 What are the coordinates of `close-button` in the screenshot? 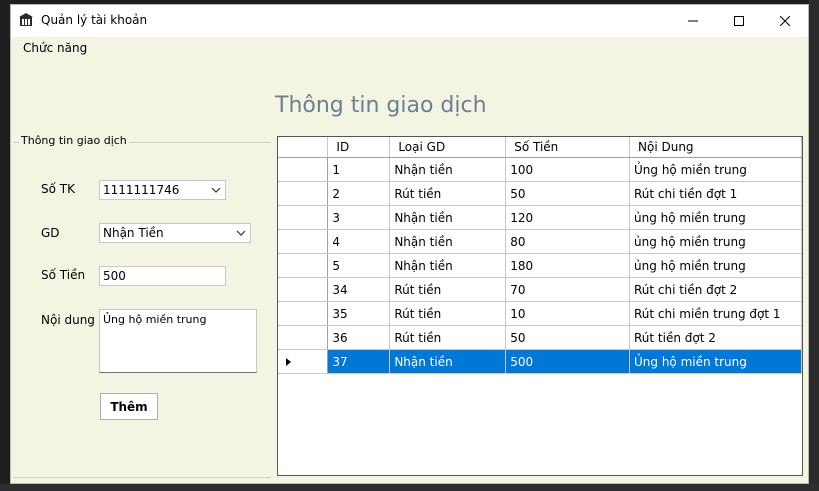 It's located at (785, 21).